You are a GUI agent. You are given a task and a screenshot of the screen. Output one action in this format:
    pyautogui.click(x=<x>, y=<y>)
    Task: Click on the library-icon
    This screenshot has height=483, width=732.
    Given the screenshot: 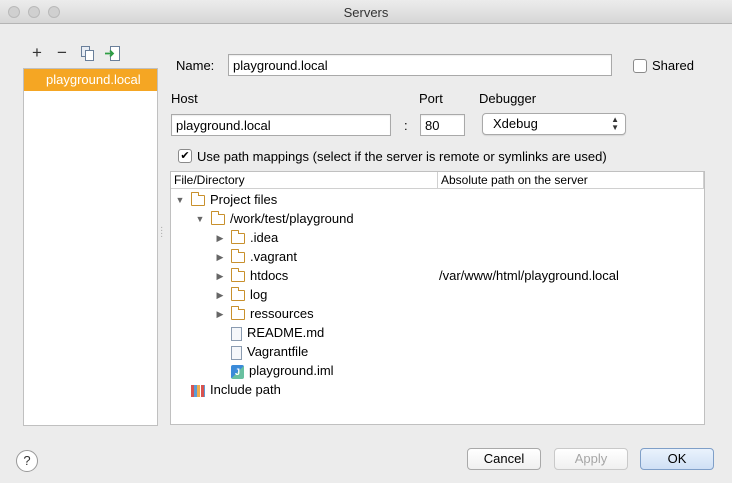 What is the action you would take?
    pyautogui.click(x=198, y=390)
    